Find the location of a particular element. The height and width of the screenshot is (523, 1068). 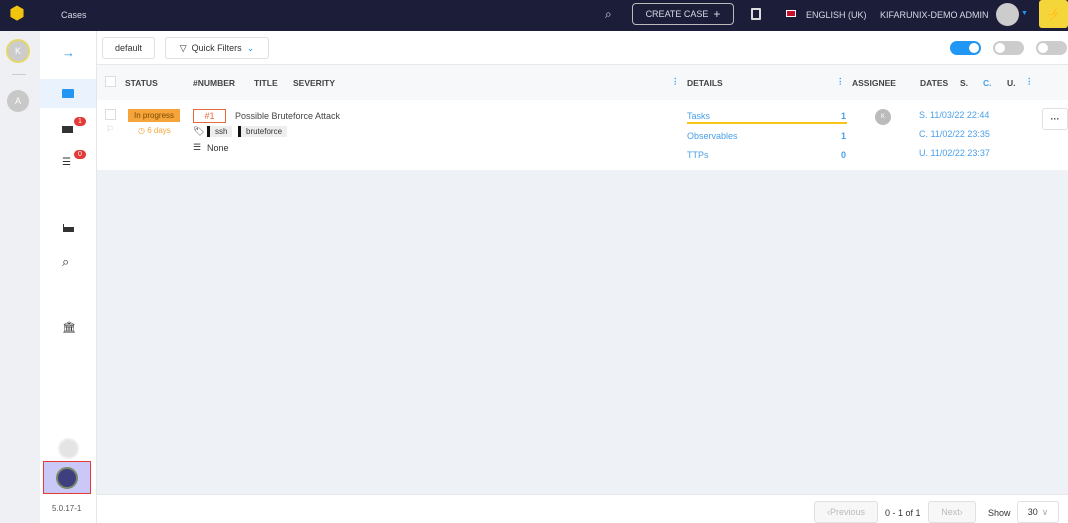

filter-preset-button: default is located at coordinates (128, 48).